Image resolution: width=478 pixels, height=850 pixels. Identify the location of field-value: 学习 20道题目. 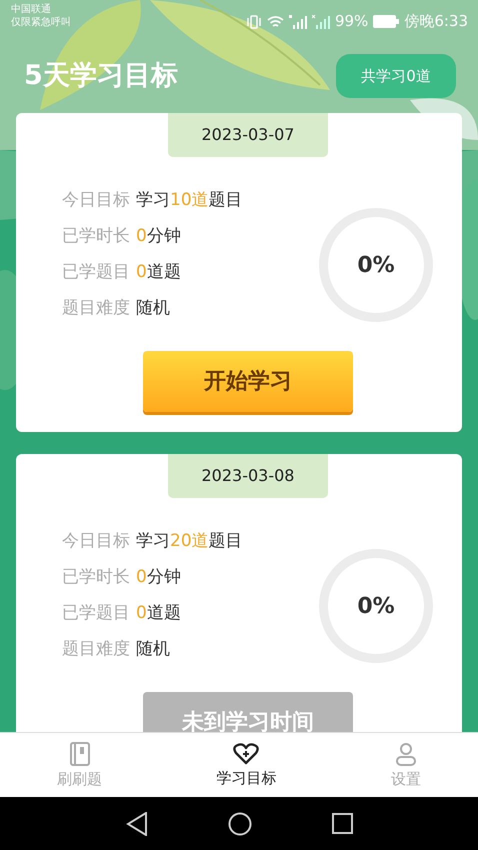
(189, 542).